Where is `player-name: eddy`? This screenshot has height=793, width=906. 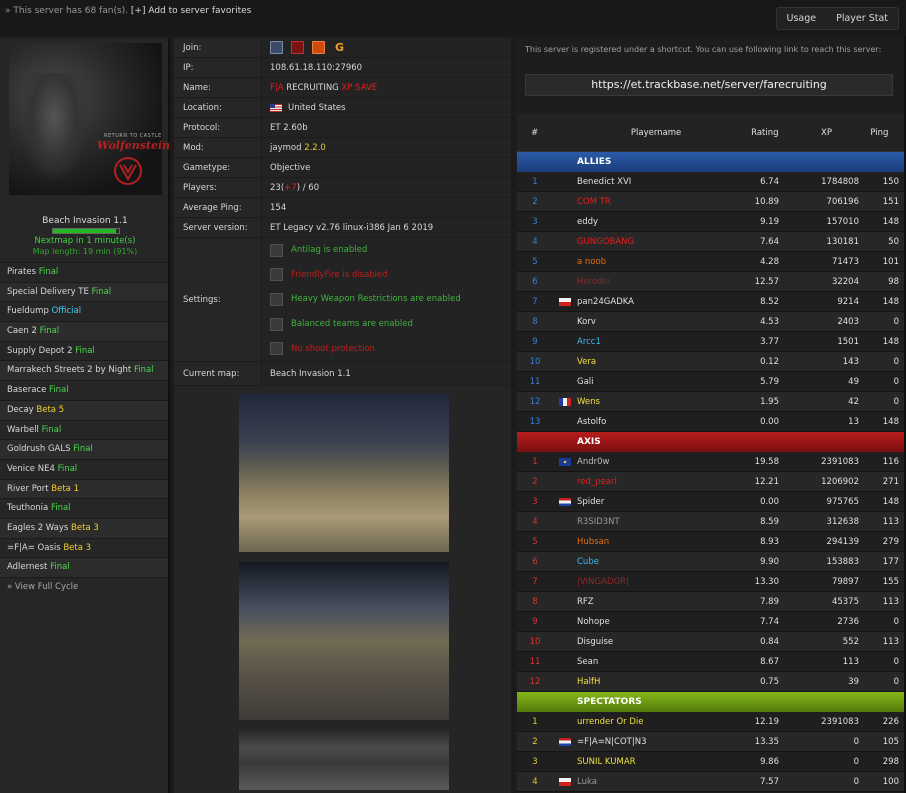 player-name: eddy is located at coordinates (659, 222).